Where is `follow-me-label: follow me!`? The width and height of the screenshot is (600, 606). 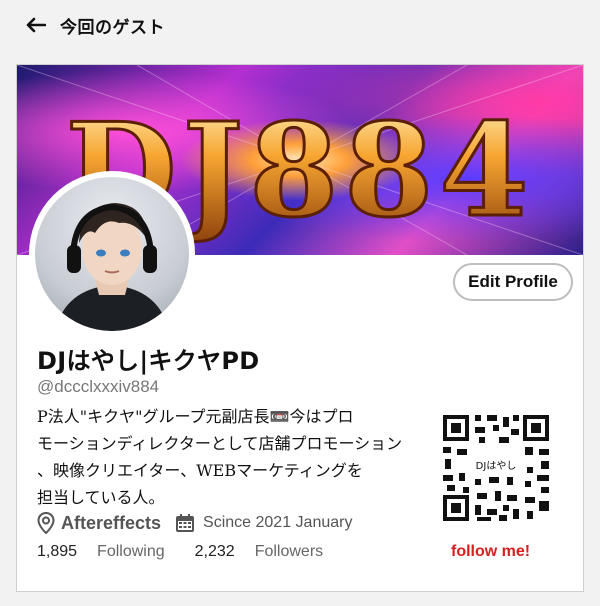
follow-me-label: follow me! is located at coordinates (491, 551).